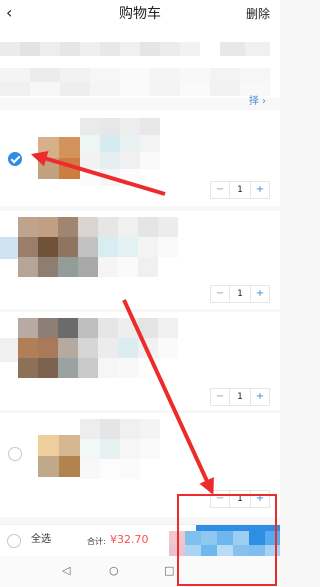  I want to click on item-1-thumbnail, so click(59, 158).